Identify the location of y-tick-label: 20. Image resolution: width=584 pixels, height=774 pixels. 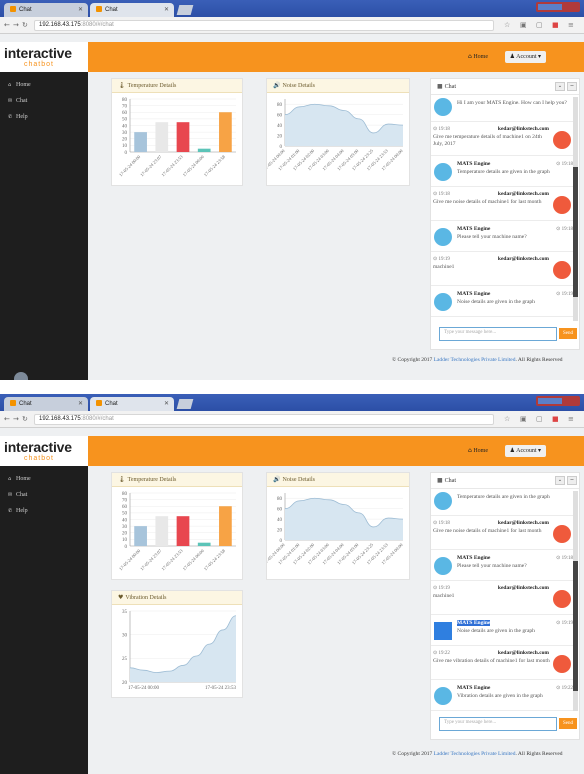
(280, 530).